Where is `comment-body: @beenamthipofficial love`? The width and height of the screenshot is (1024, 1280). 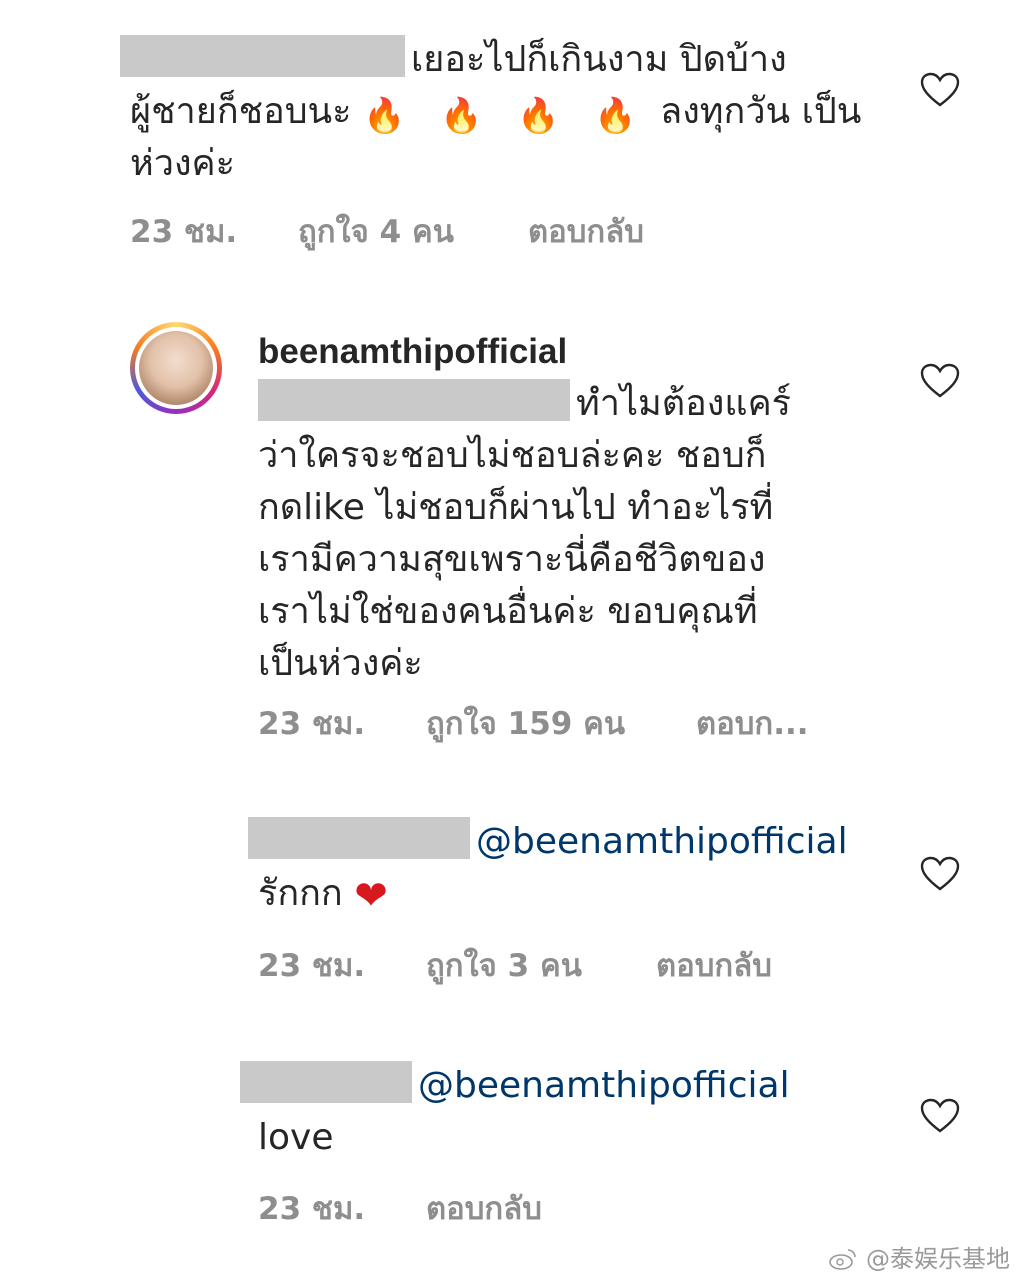
comment-body: @beenamthipofficial love is located at coordinates (560, 1112).